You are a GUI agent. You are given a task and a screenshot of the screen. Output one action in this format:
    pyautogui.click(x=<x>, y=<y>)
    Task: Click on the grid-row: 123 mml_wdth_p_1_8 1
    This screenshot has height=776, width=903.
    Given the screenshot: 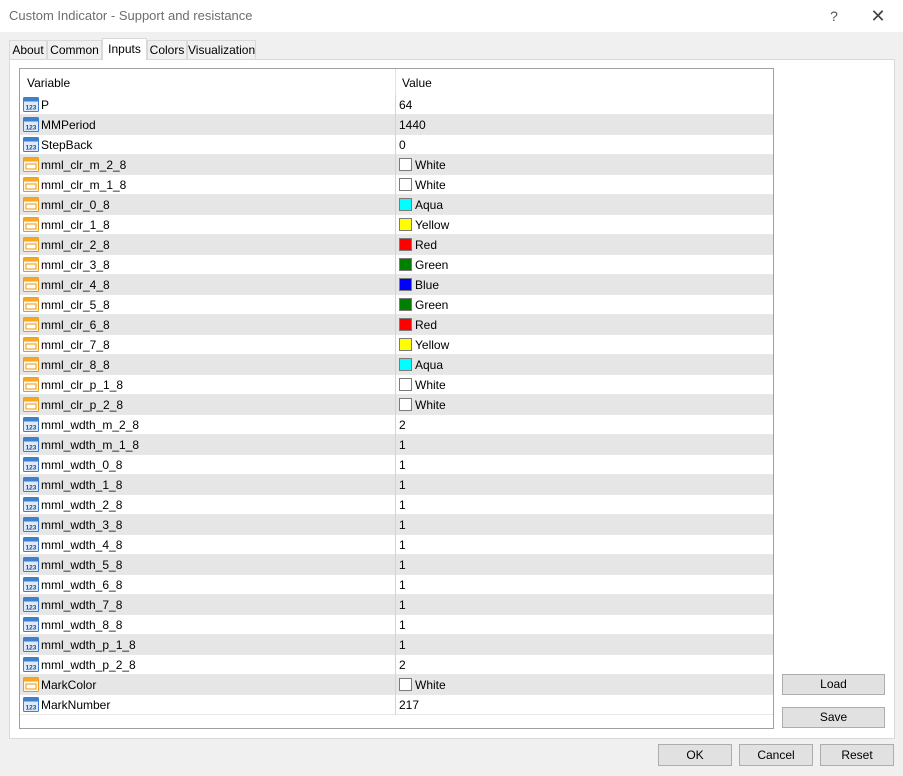 What is the action you would take?
    pyautogui.click(x=396, y=645)
    